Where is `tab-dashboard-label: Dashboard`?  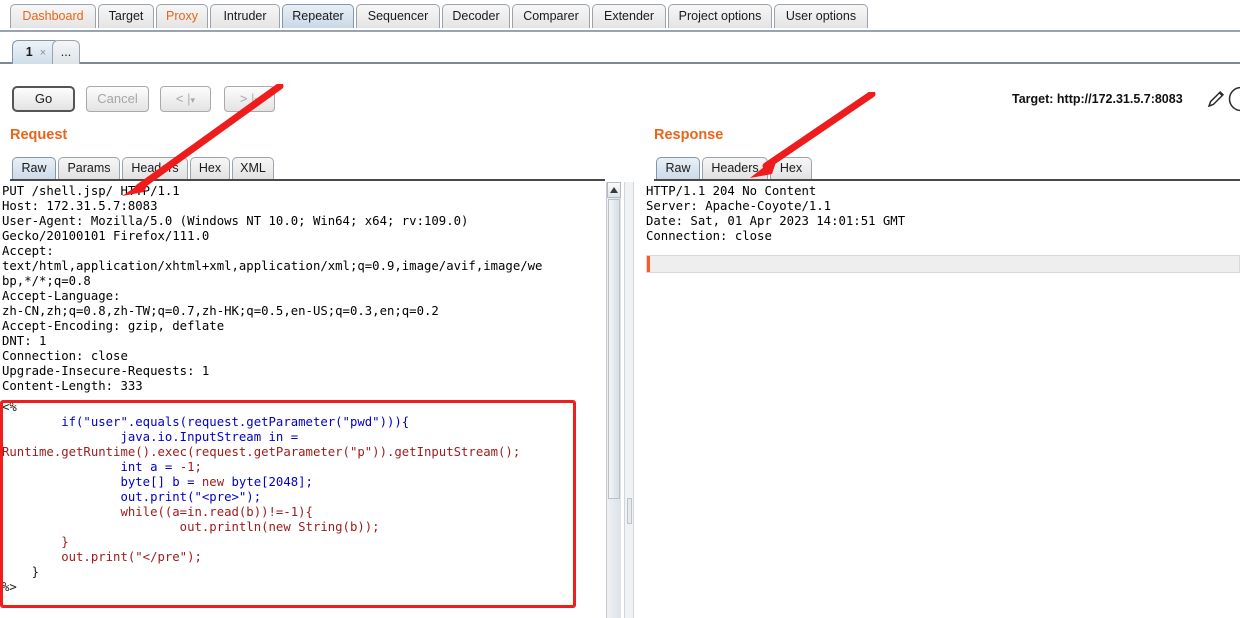 tab-dashboard-label: Dashboard is located at coordinates (53, 16).